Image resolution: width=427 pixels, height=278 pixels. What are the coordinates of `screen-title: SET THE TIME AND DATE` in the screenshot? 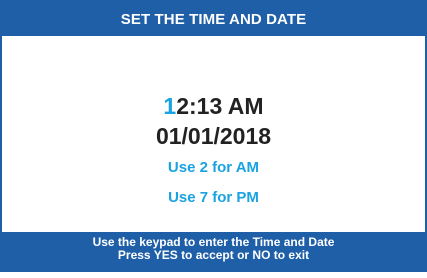 It's located at (213, 19).